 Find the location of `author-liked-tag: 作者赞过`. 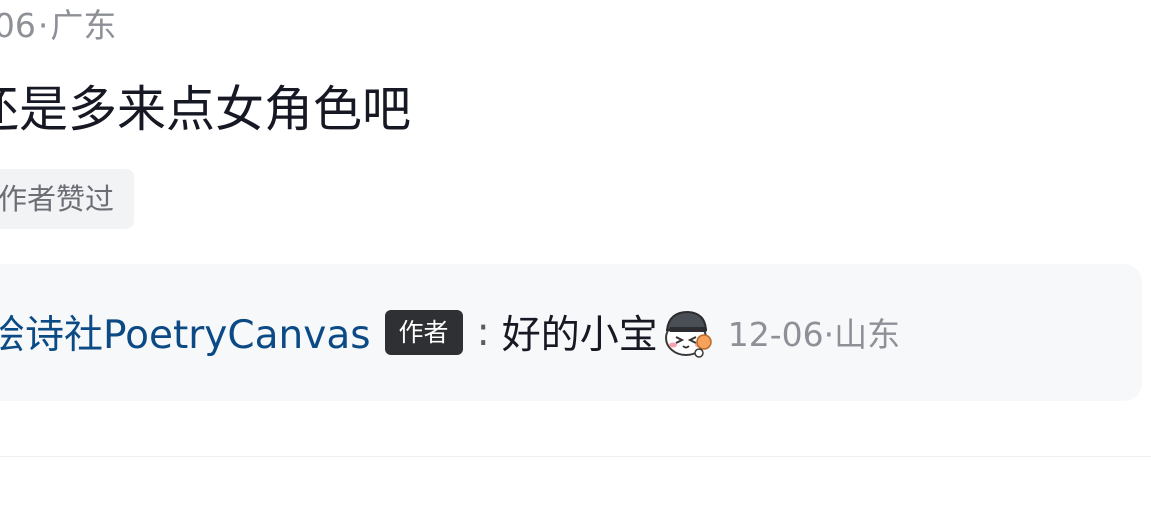

author-liked-tag: 作者赞过 is located at coordinates (67, 199).